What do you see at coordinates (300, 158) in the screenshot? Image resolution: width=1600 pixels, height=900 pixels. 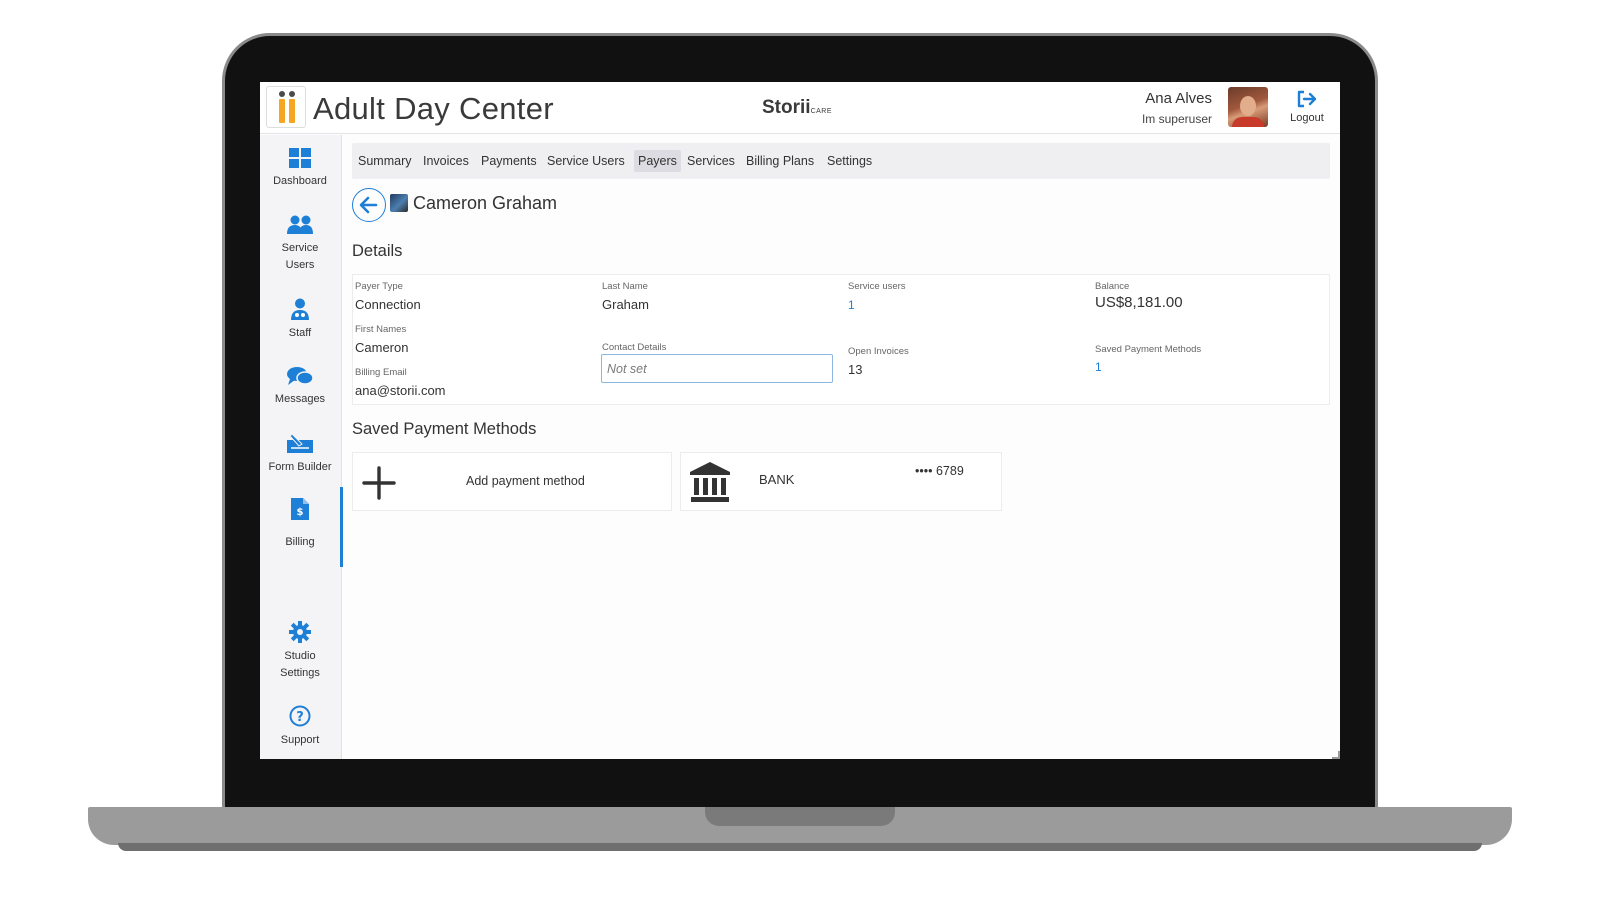 I see `grid-icon` at bounding box center [300, 158].